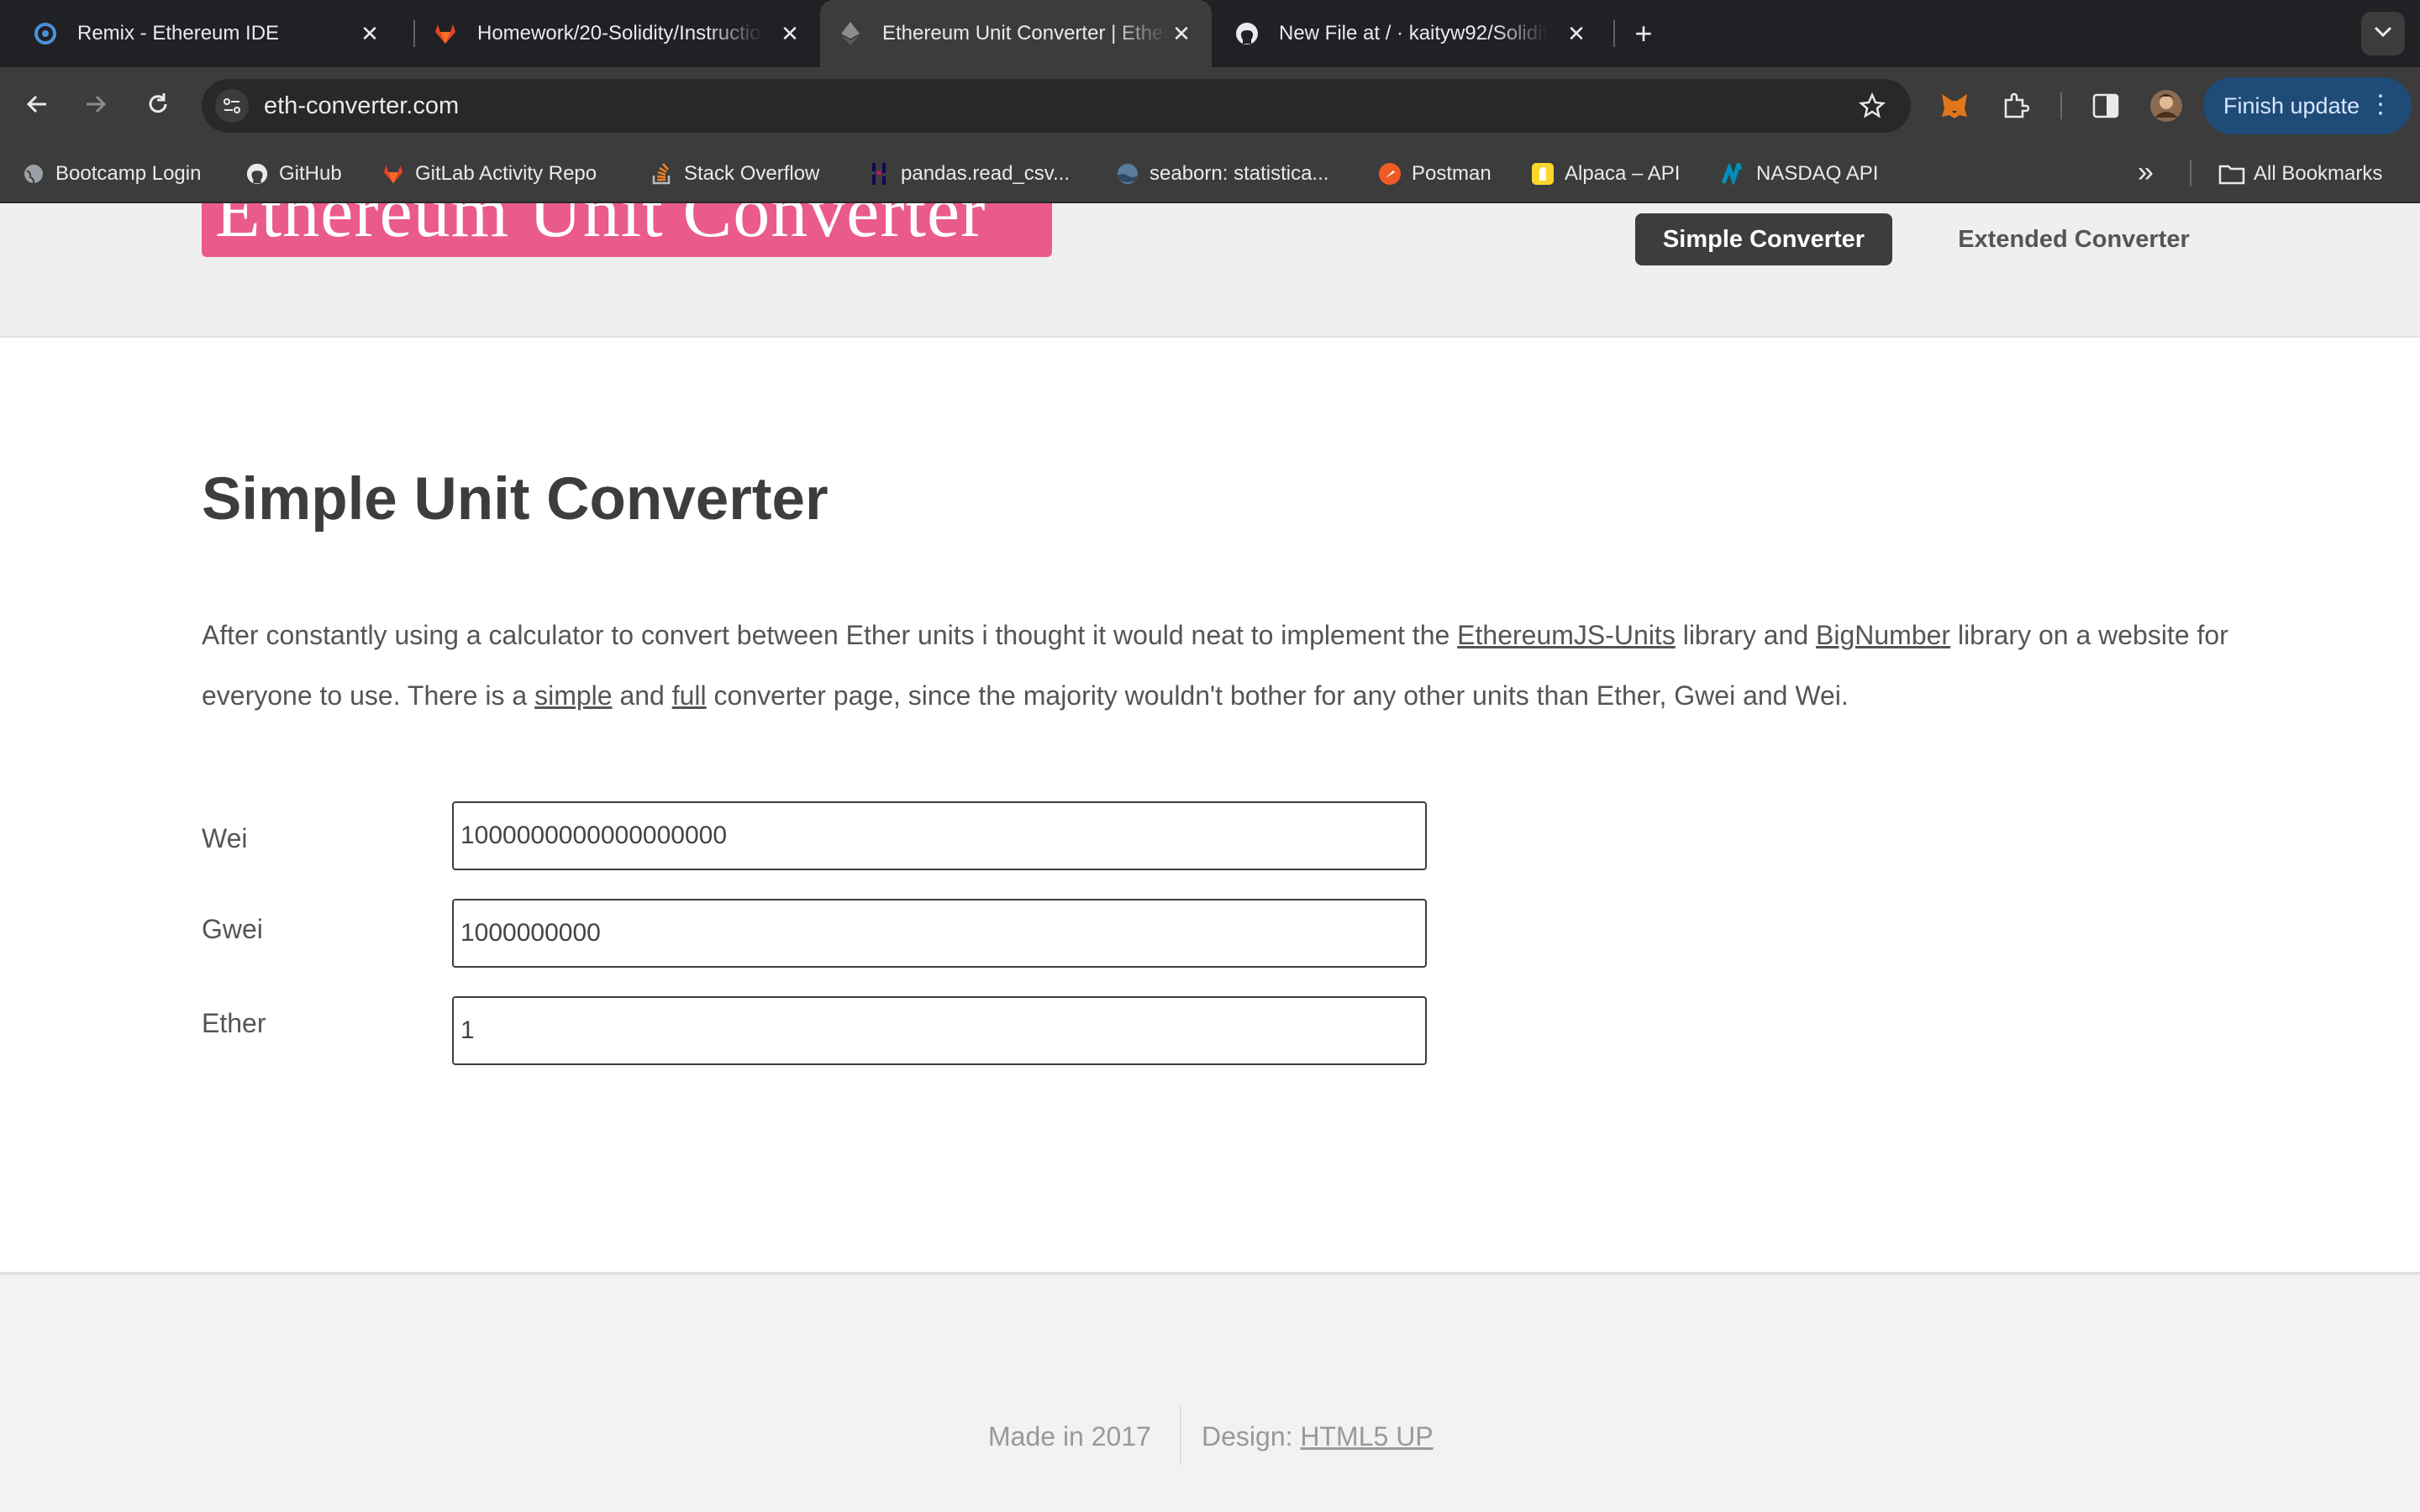  What do you see at coordinates (1954, 105) in the screenshot?
I see `metamask-icon` at bounding box center [1954, 105].